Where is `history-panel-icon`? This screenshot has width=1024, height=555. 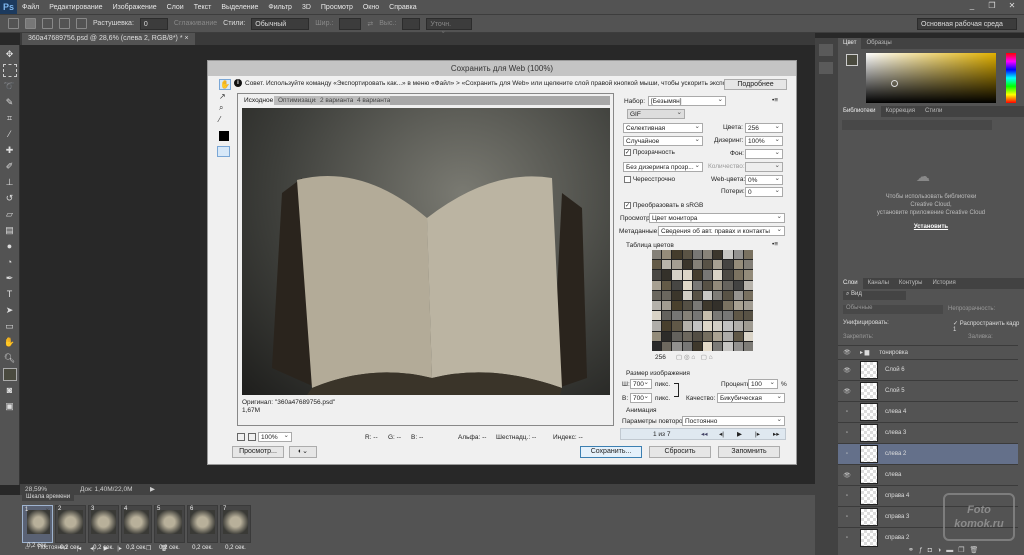 history-panel-icon is located at coordinates (826, 50).